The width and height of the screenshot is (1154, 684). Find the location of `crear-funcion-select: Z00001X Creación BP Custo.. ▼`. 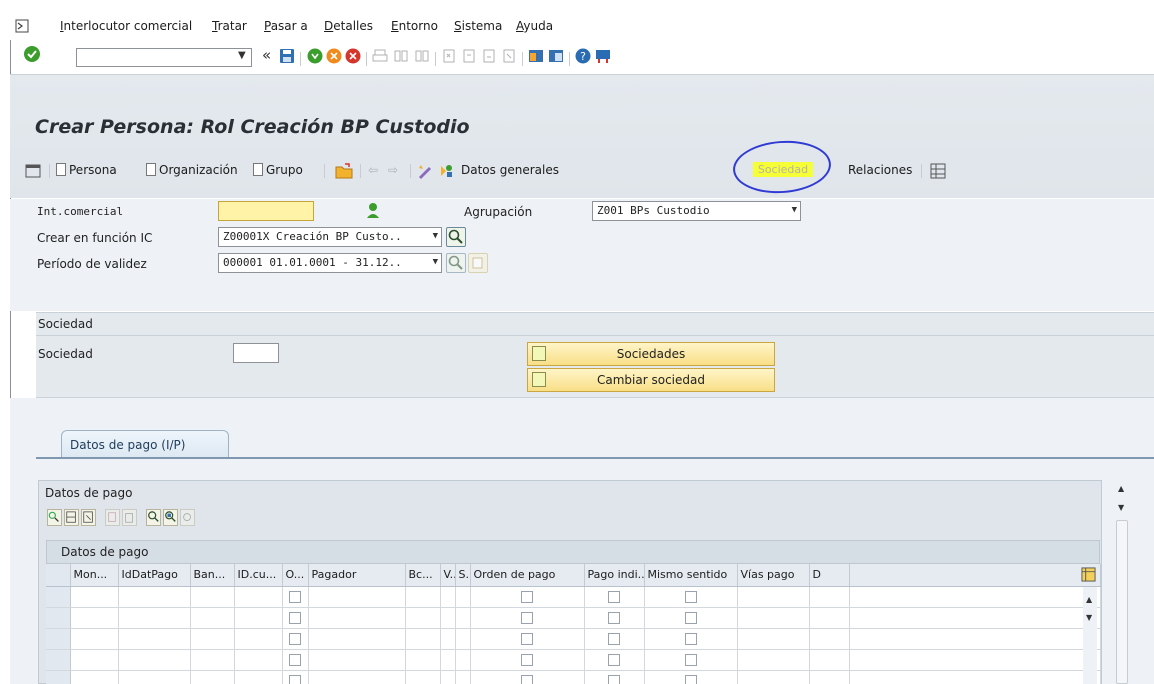

crear-funcion-select: Z00001X Creación BP Custo.. ▼ is located at coordinates (330, 237).